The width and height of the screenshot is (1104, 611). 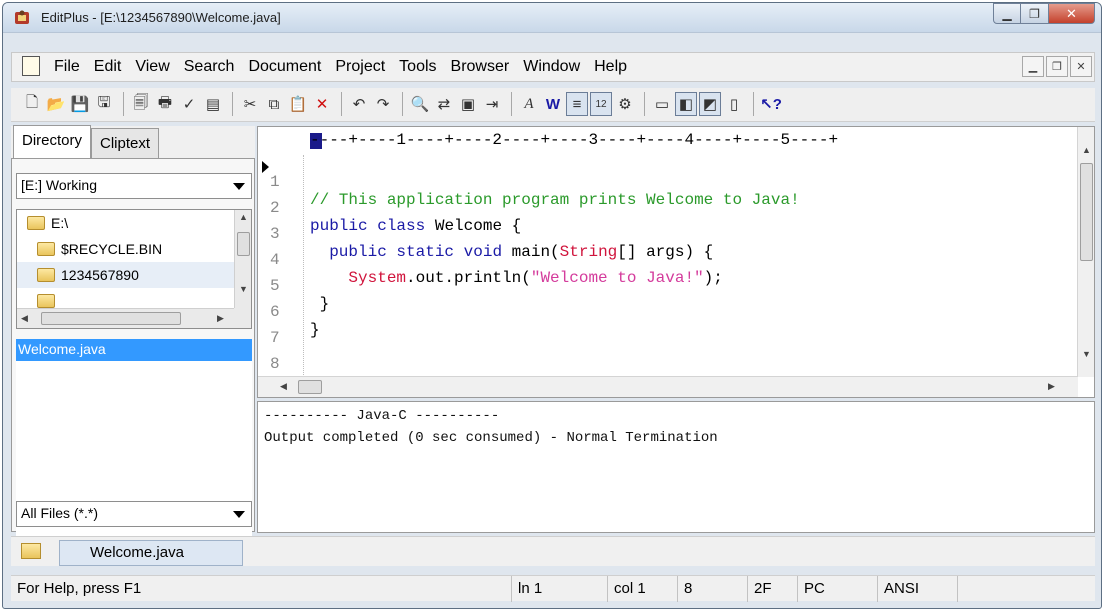 What do you see at coordinates (417, 67) in the screenshot?
I see `menu-tools: Tools` at bounding box center [417, 67].